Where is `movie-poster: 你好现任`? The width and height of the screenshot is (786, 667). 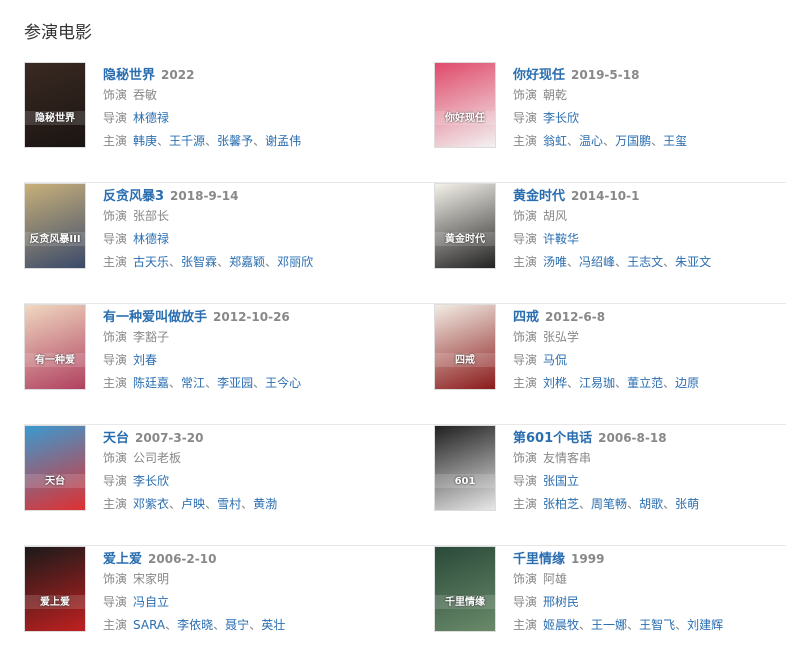
movie-poster: 你好现任 is located at coordinates (465, 105).